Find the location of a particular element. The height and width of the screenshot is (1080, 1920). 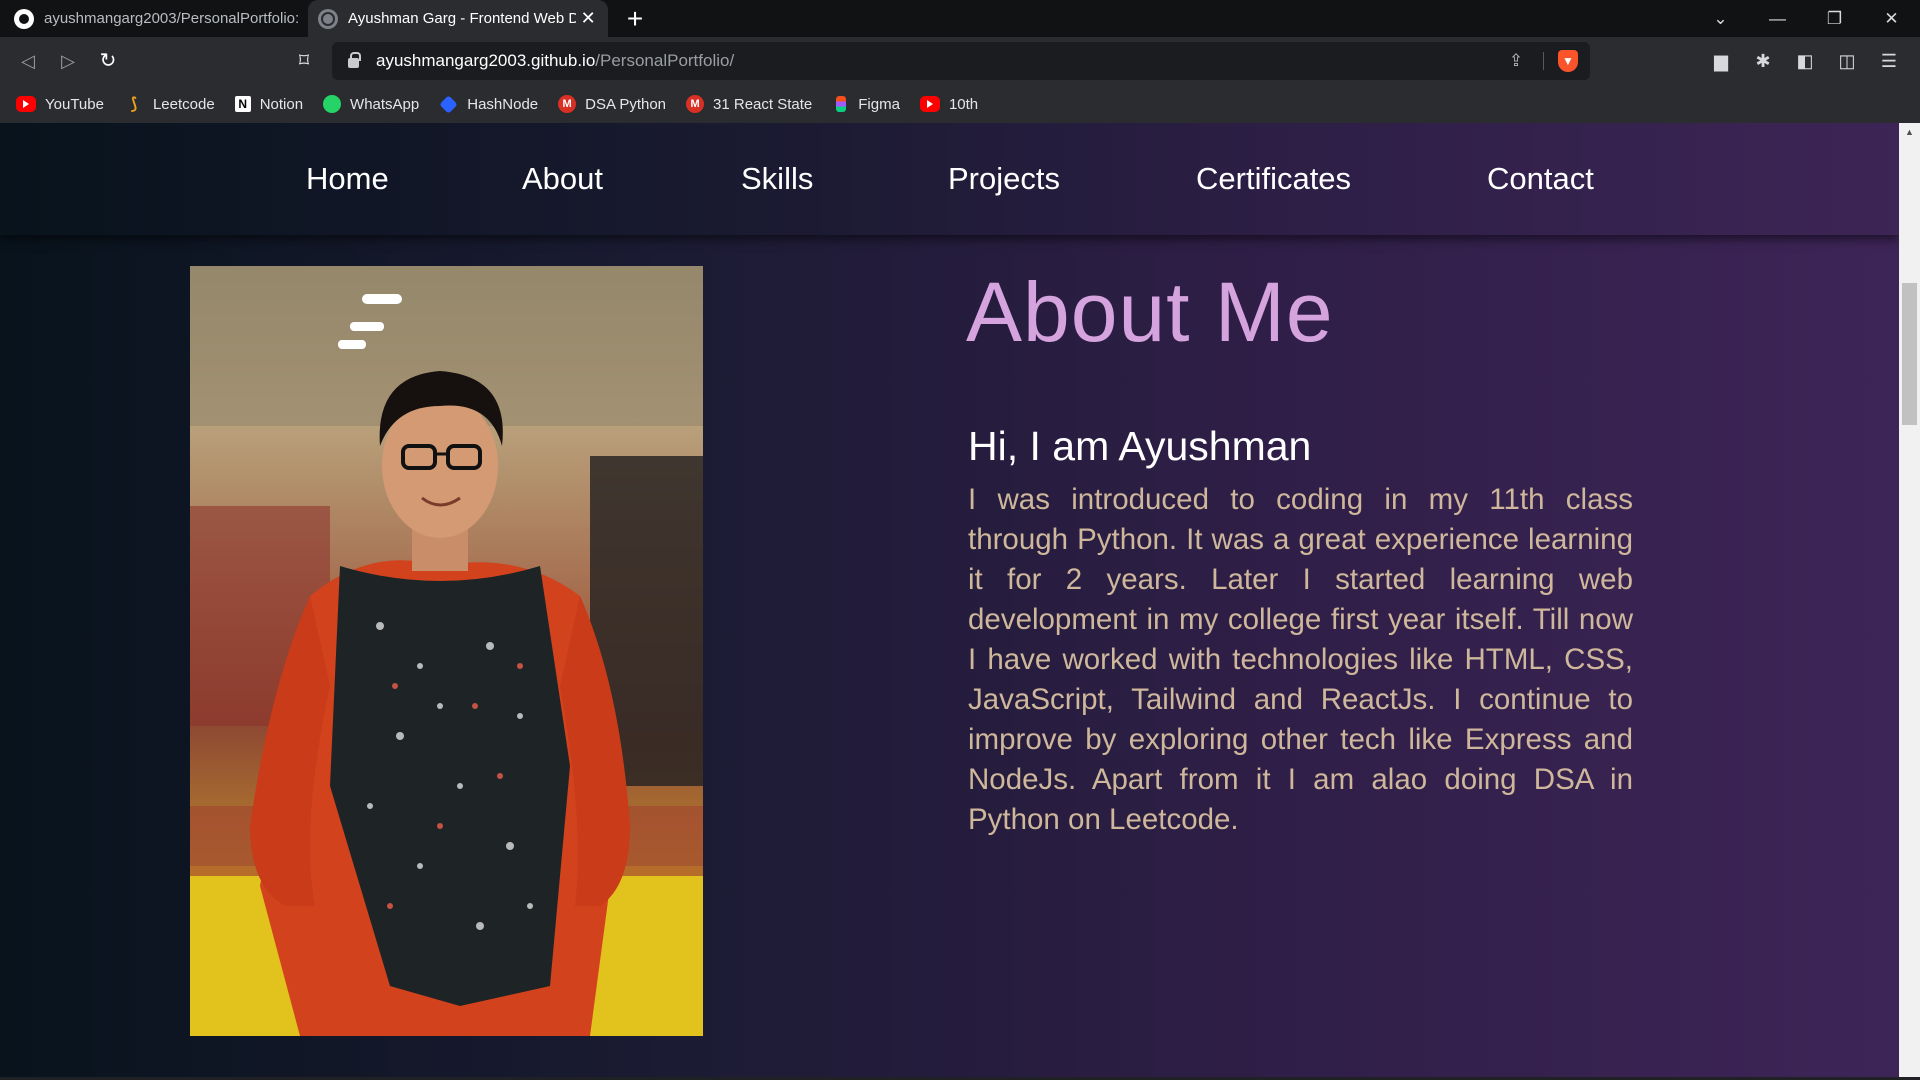

scroll-up-arrow-icon: ▲ is located at coordinates (1909, 132).